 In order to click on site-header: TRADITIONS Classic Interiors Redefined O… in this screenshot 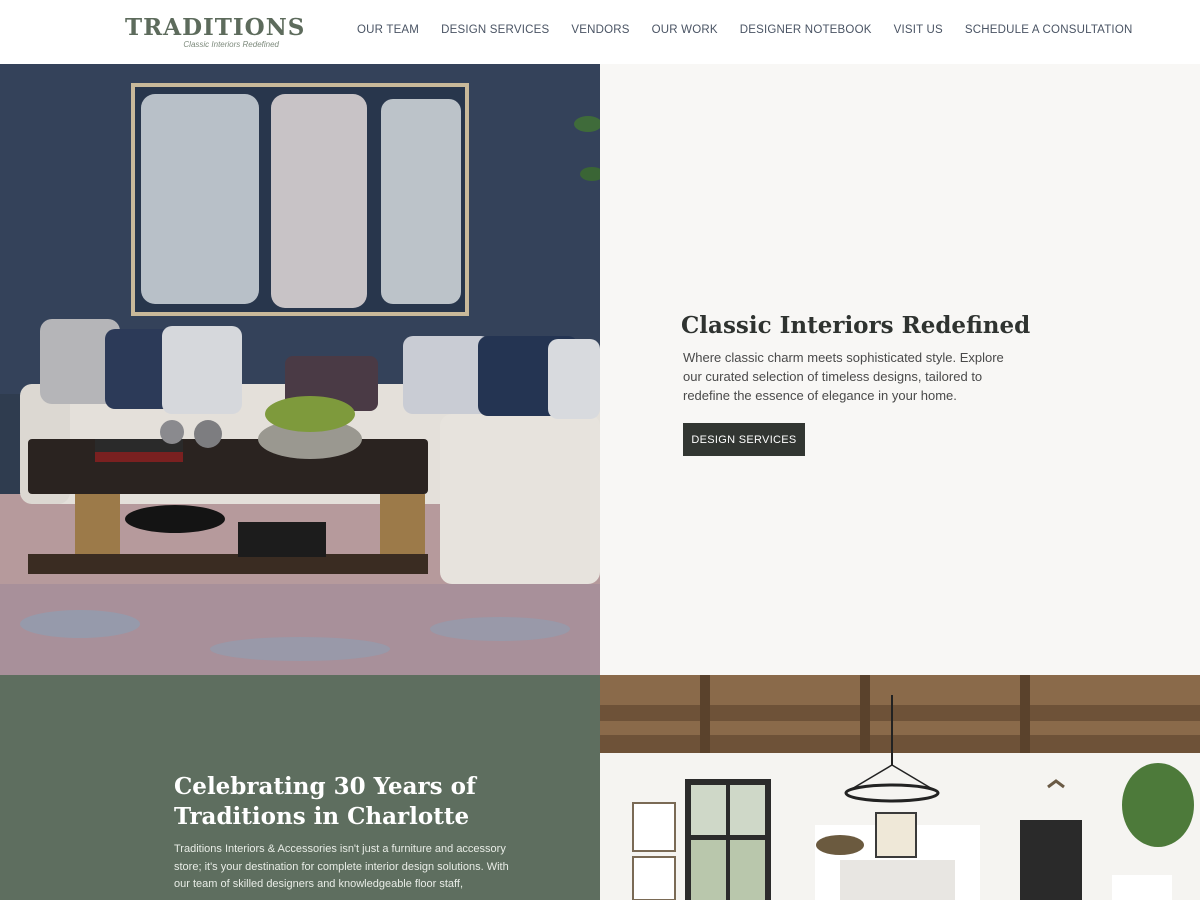, I will do `click(600, 32)`.